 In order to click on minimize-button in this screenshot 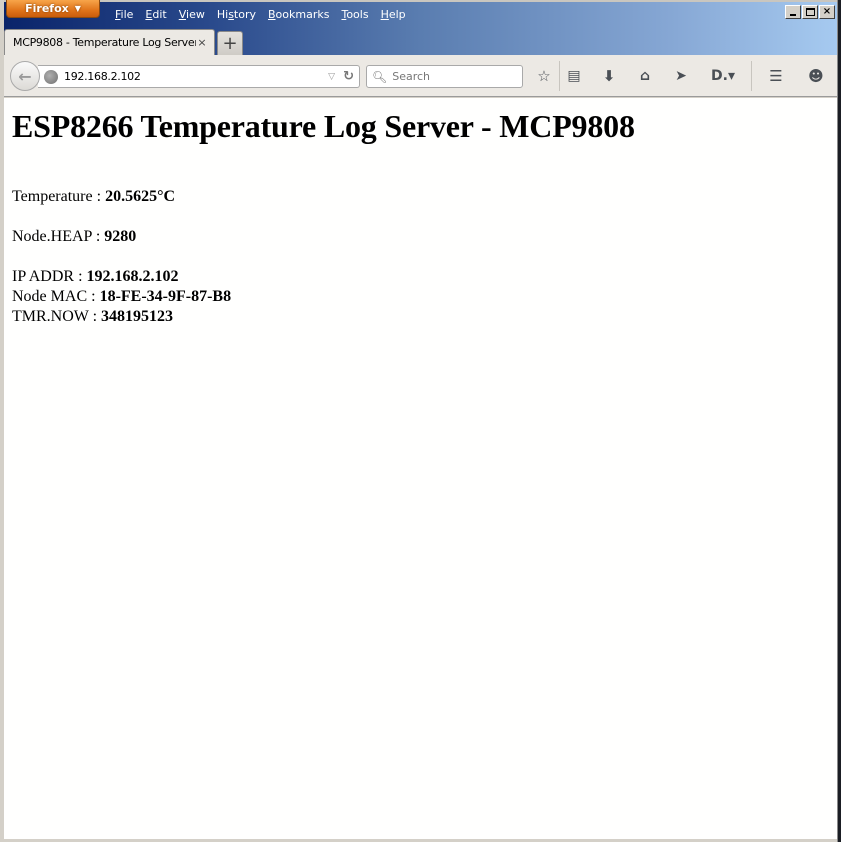, I will do `click(793, 12)`.